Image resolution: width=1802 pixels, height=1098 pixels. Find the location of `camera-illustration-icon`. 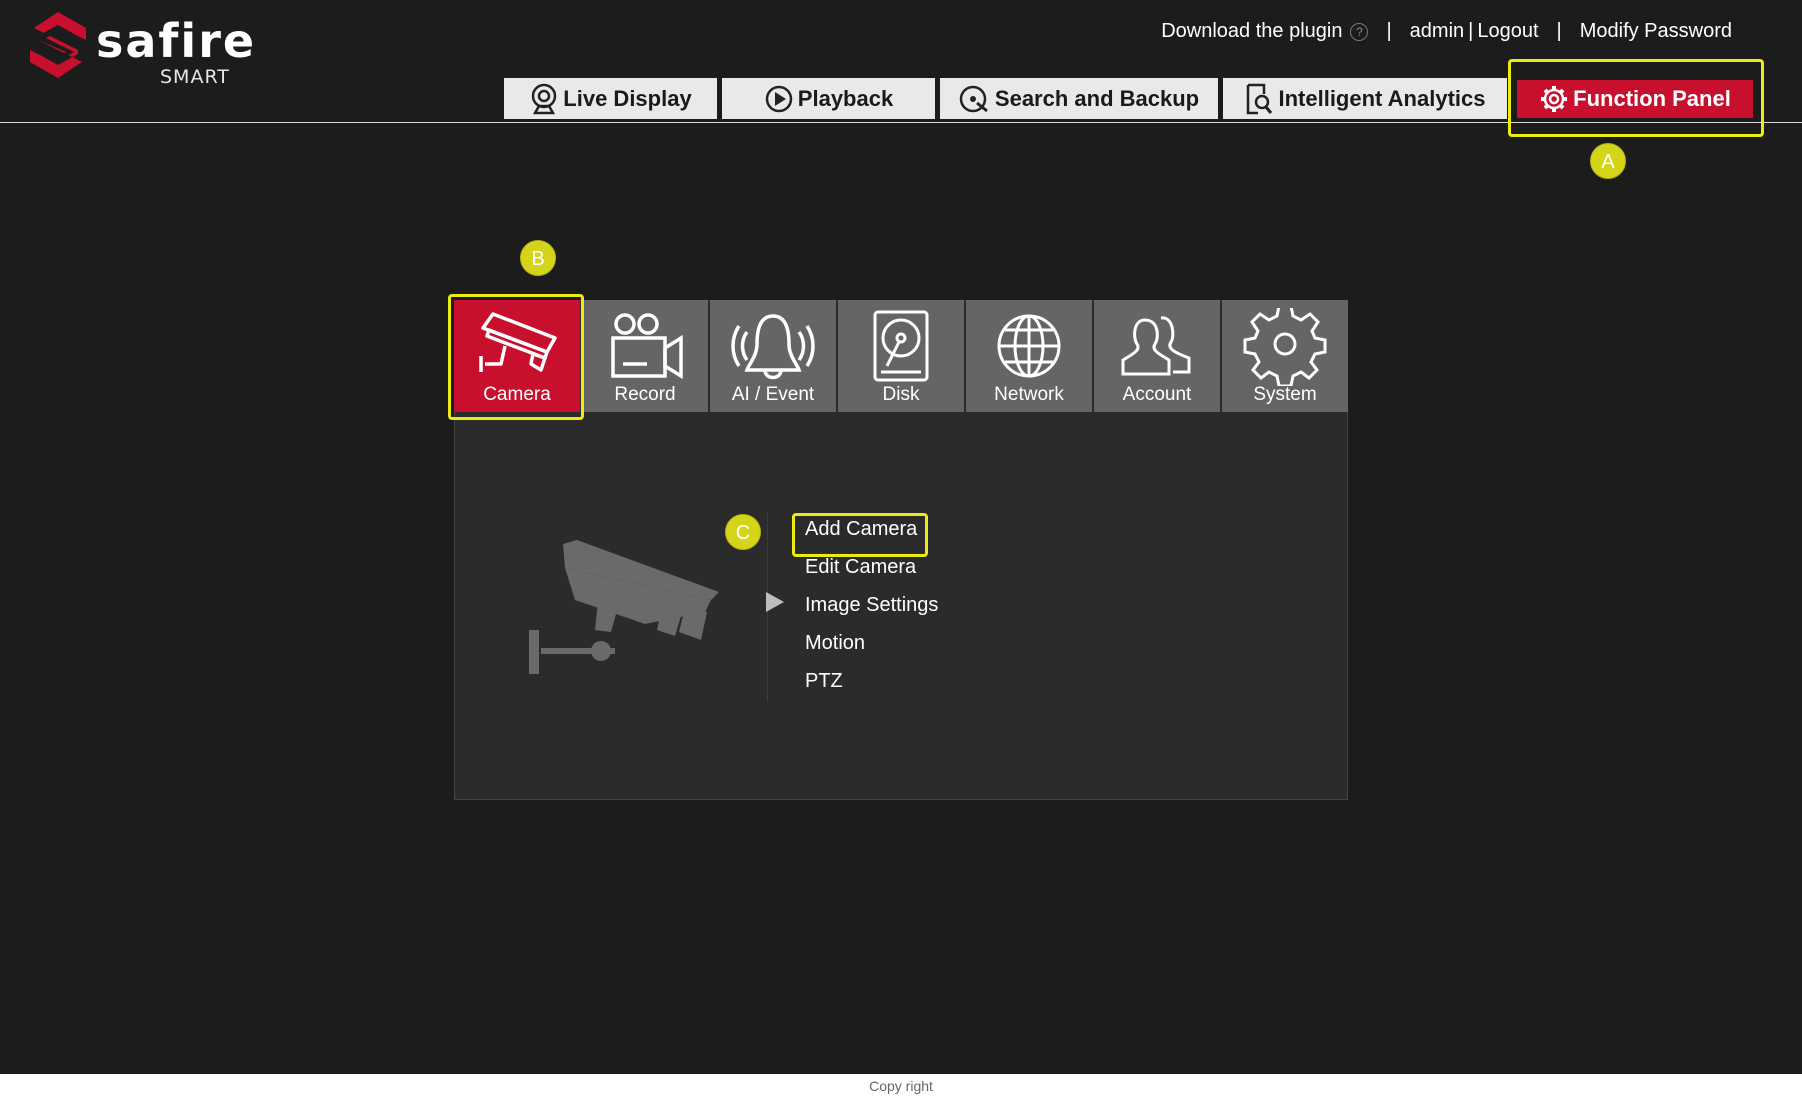

camera-illustration-icon is located at coordinates (624, 607).